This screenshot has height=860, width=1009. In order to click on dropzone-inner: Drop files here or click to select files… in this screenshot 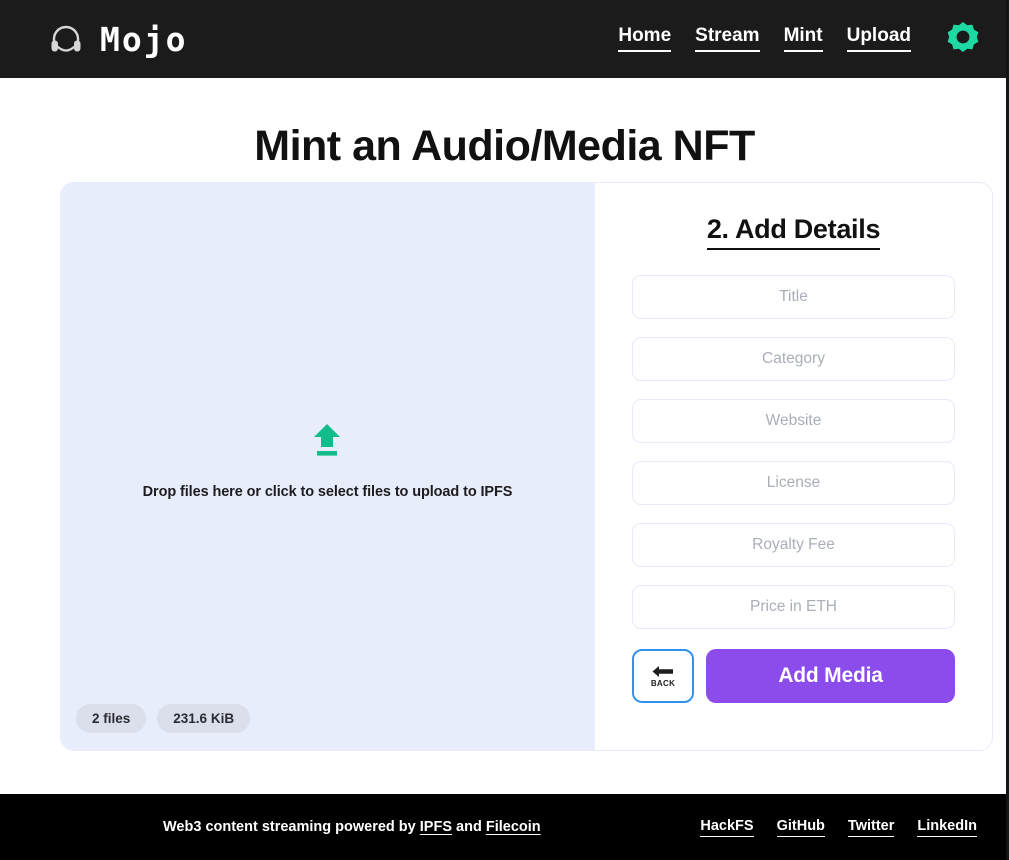, I will do `click(327, 461)`.